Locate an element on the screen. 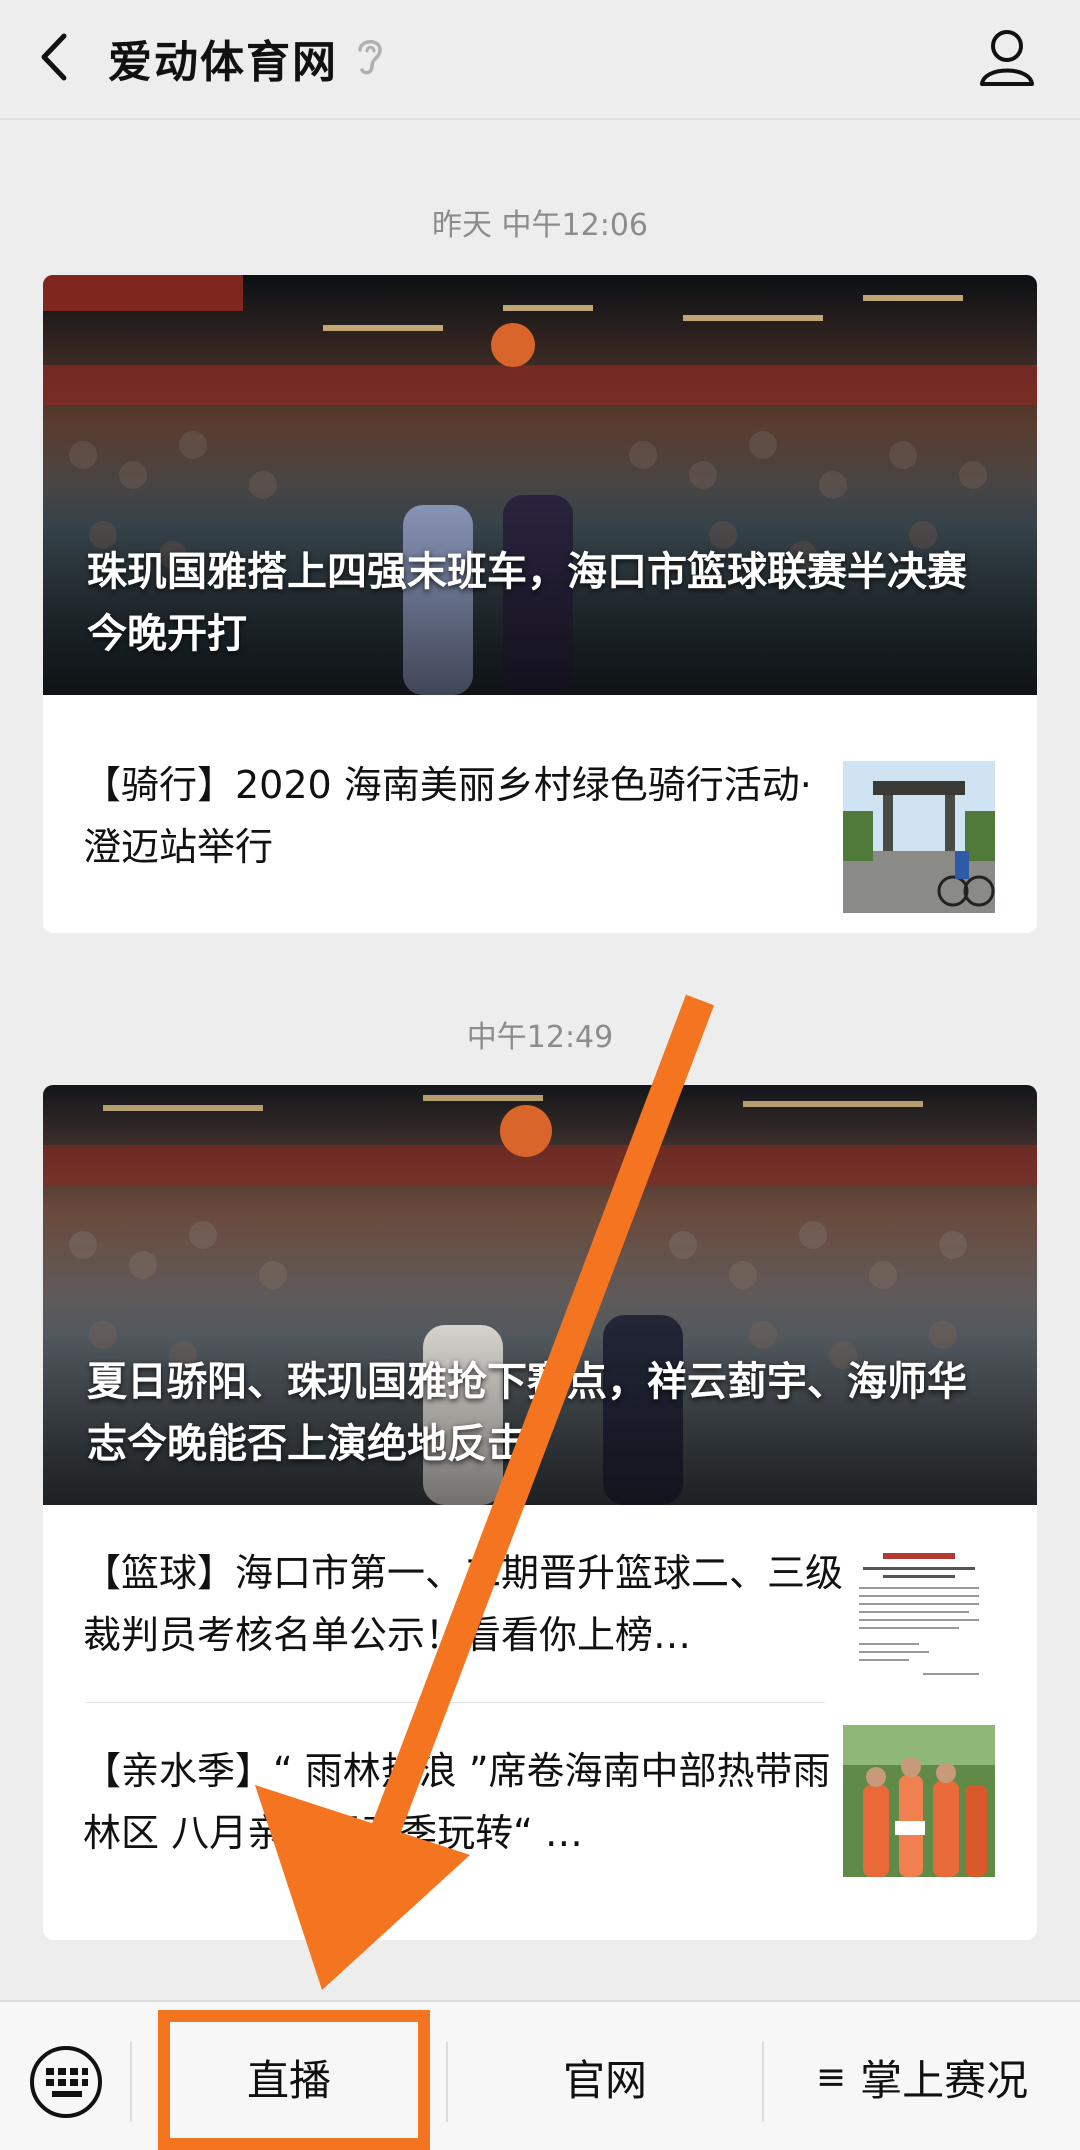 Image resolution: width=1080 pixels, height=2150 pixels. menu-item-live: 直播 is located at coordinates (289, 2076).